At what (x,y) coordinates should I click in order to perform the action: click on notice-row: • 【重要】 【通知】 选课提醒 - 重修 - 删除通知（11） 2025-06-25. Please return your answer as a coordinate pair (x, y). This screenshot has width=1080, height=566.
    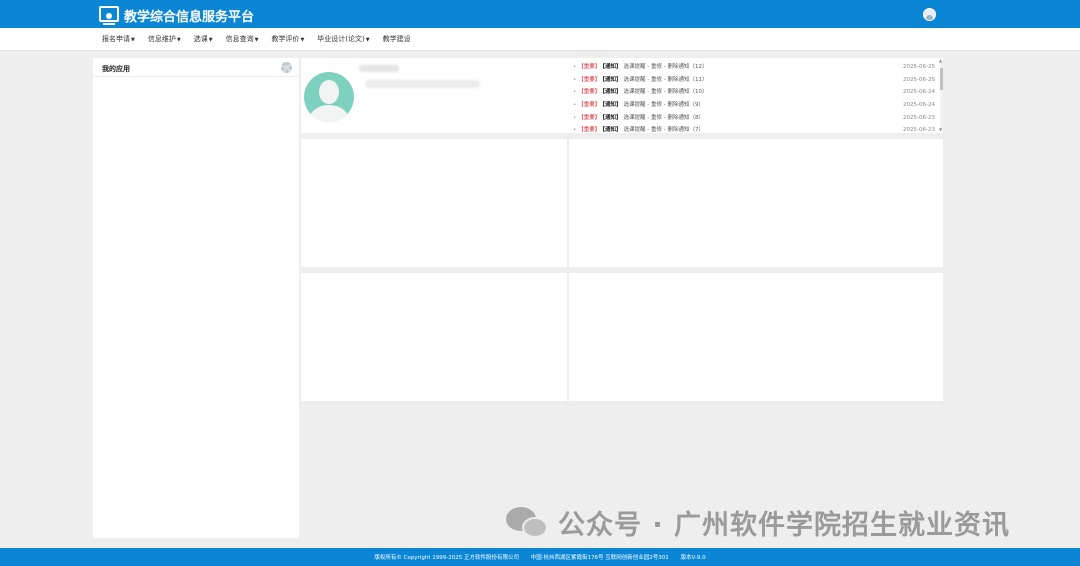
    Looking at the image, I should click on (756, 80).